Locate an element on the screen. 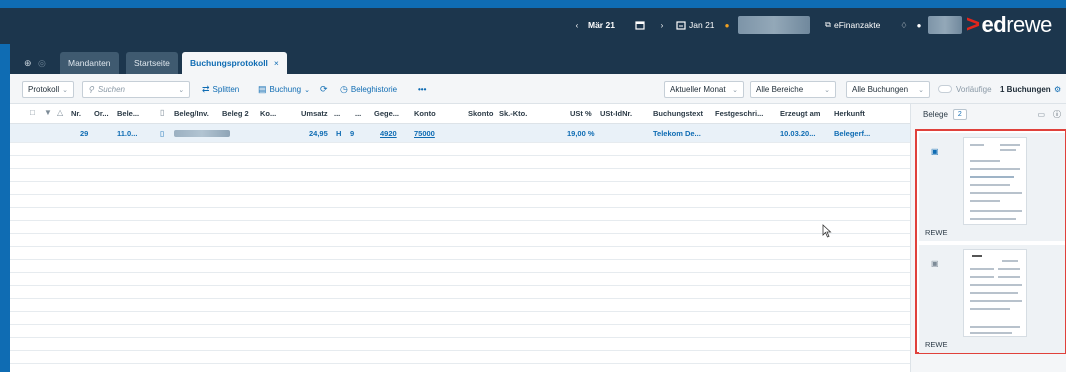 This screenshot has width=1066, height=372. cell-nr: 29 is located at coordinates (84, 133).